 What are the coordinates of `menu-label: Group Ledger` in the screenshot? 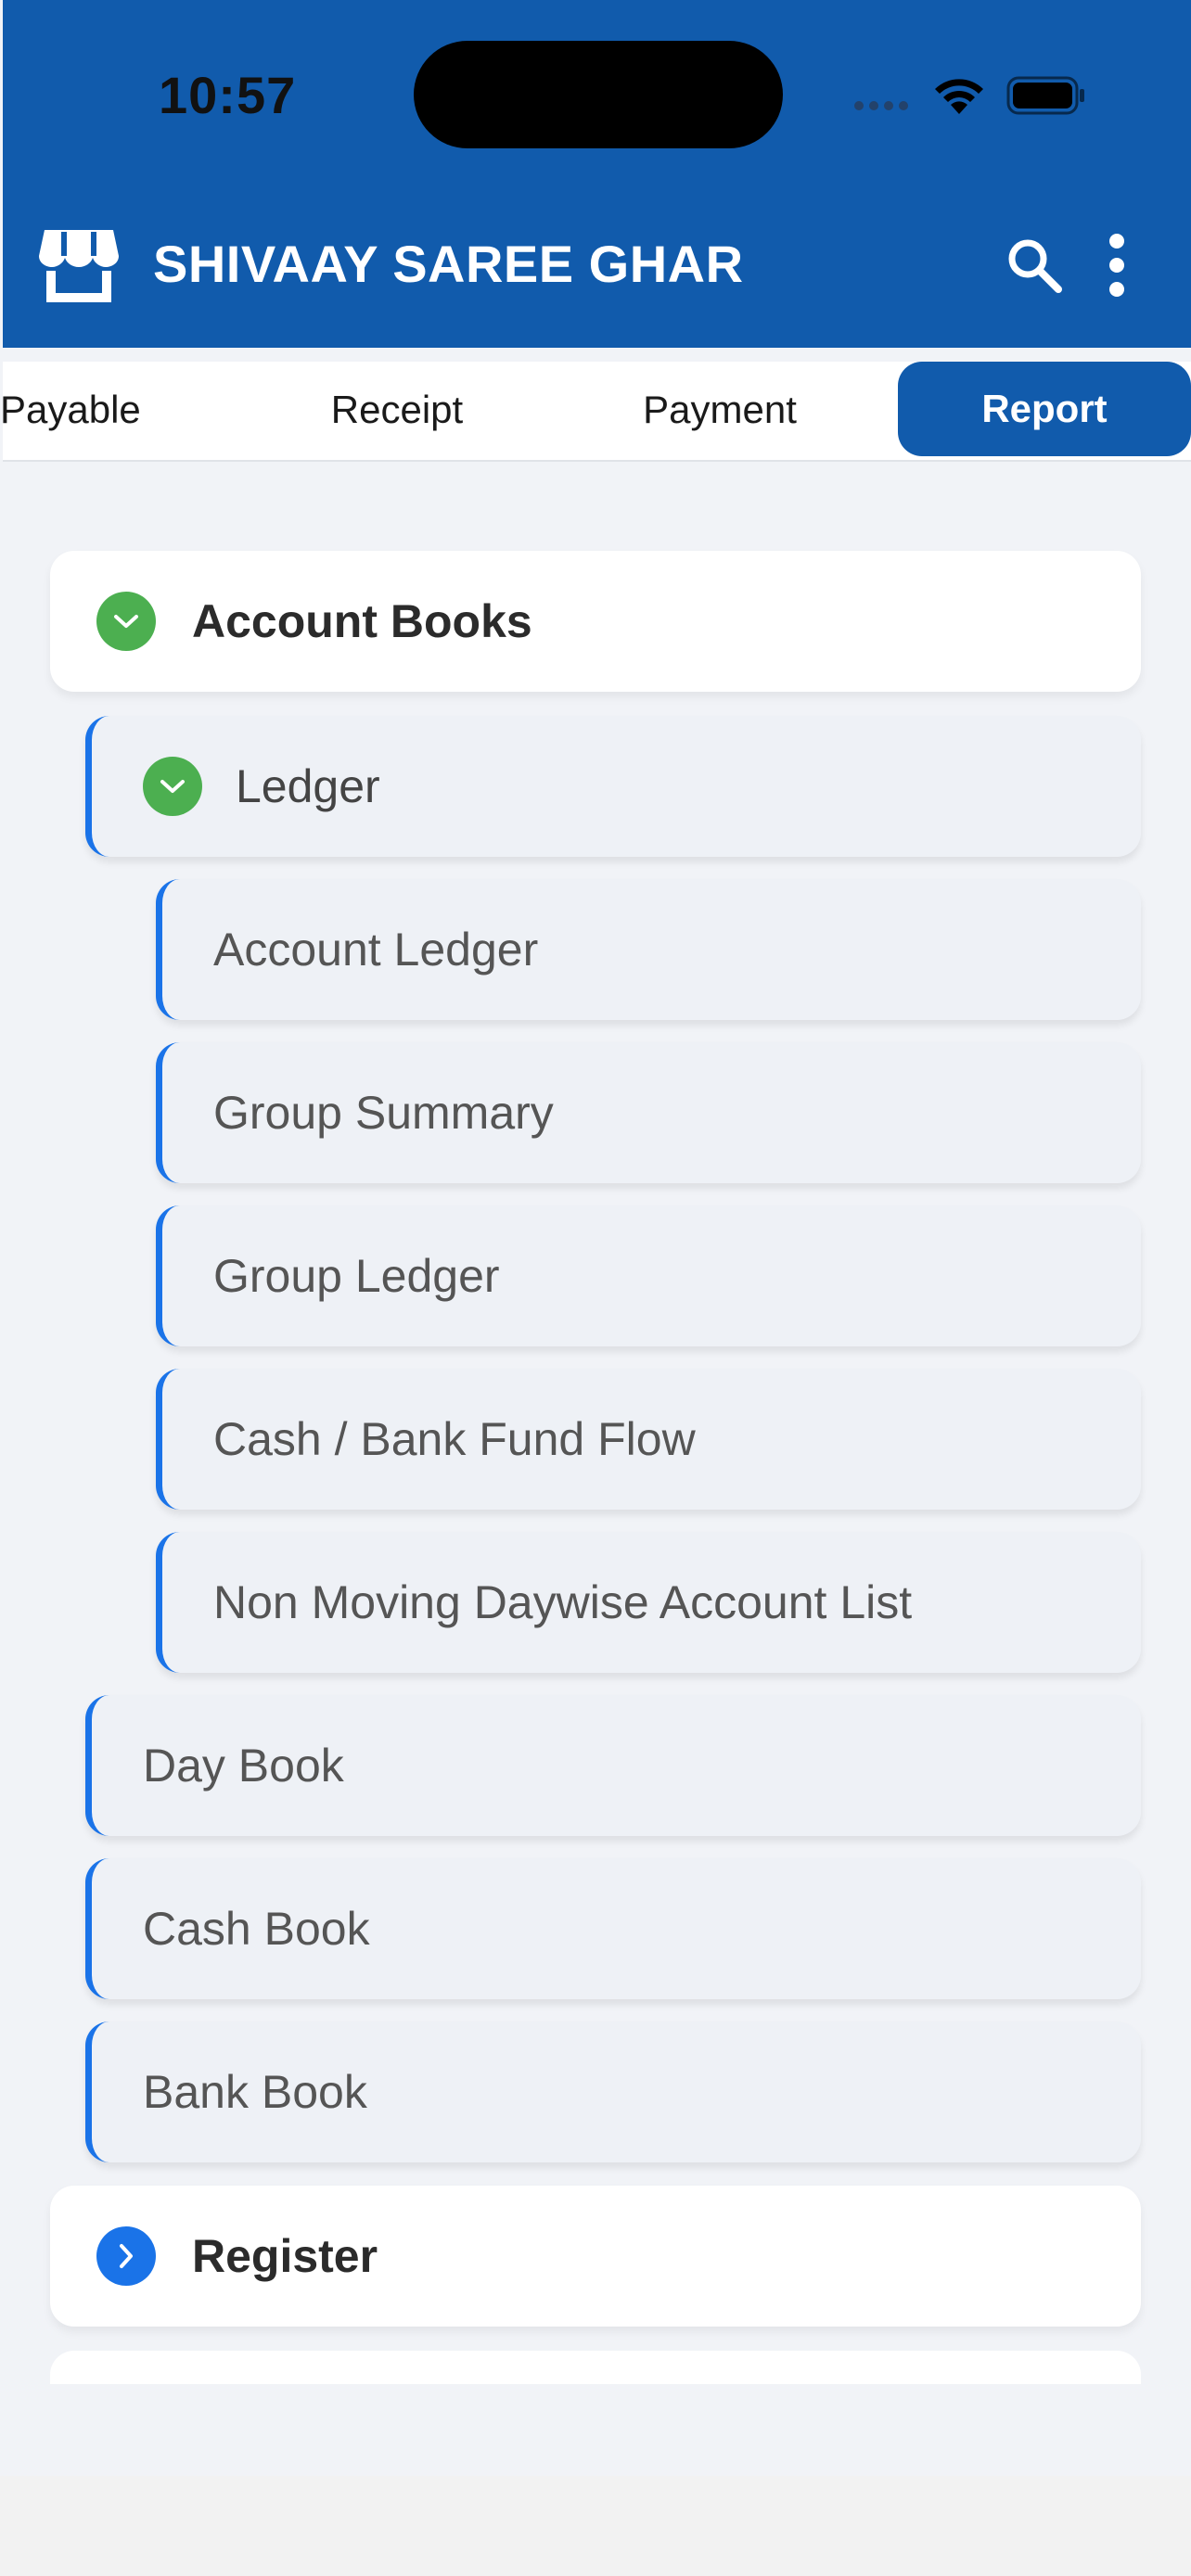 It's located at (356, 1276).